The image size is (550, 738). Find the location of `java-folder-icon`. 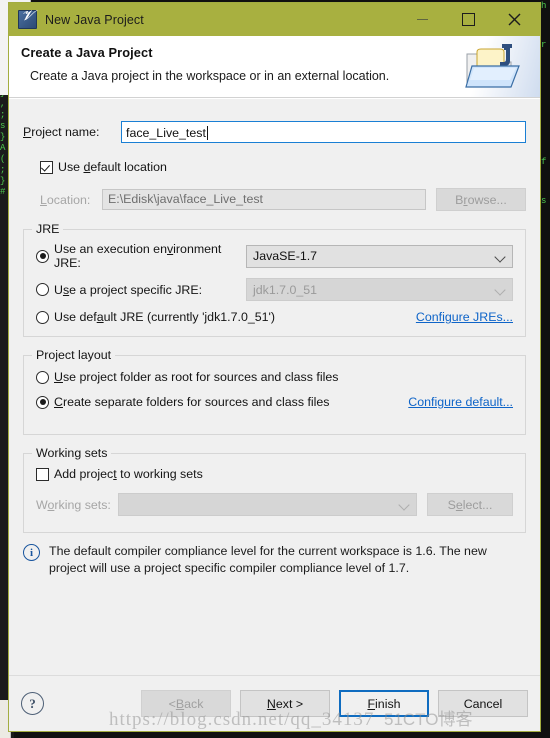

java-folder-icon is located at coordinates (492, 66).